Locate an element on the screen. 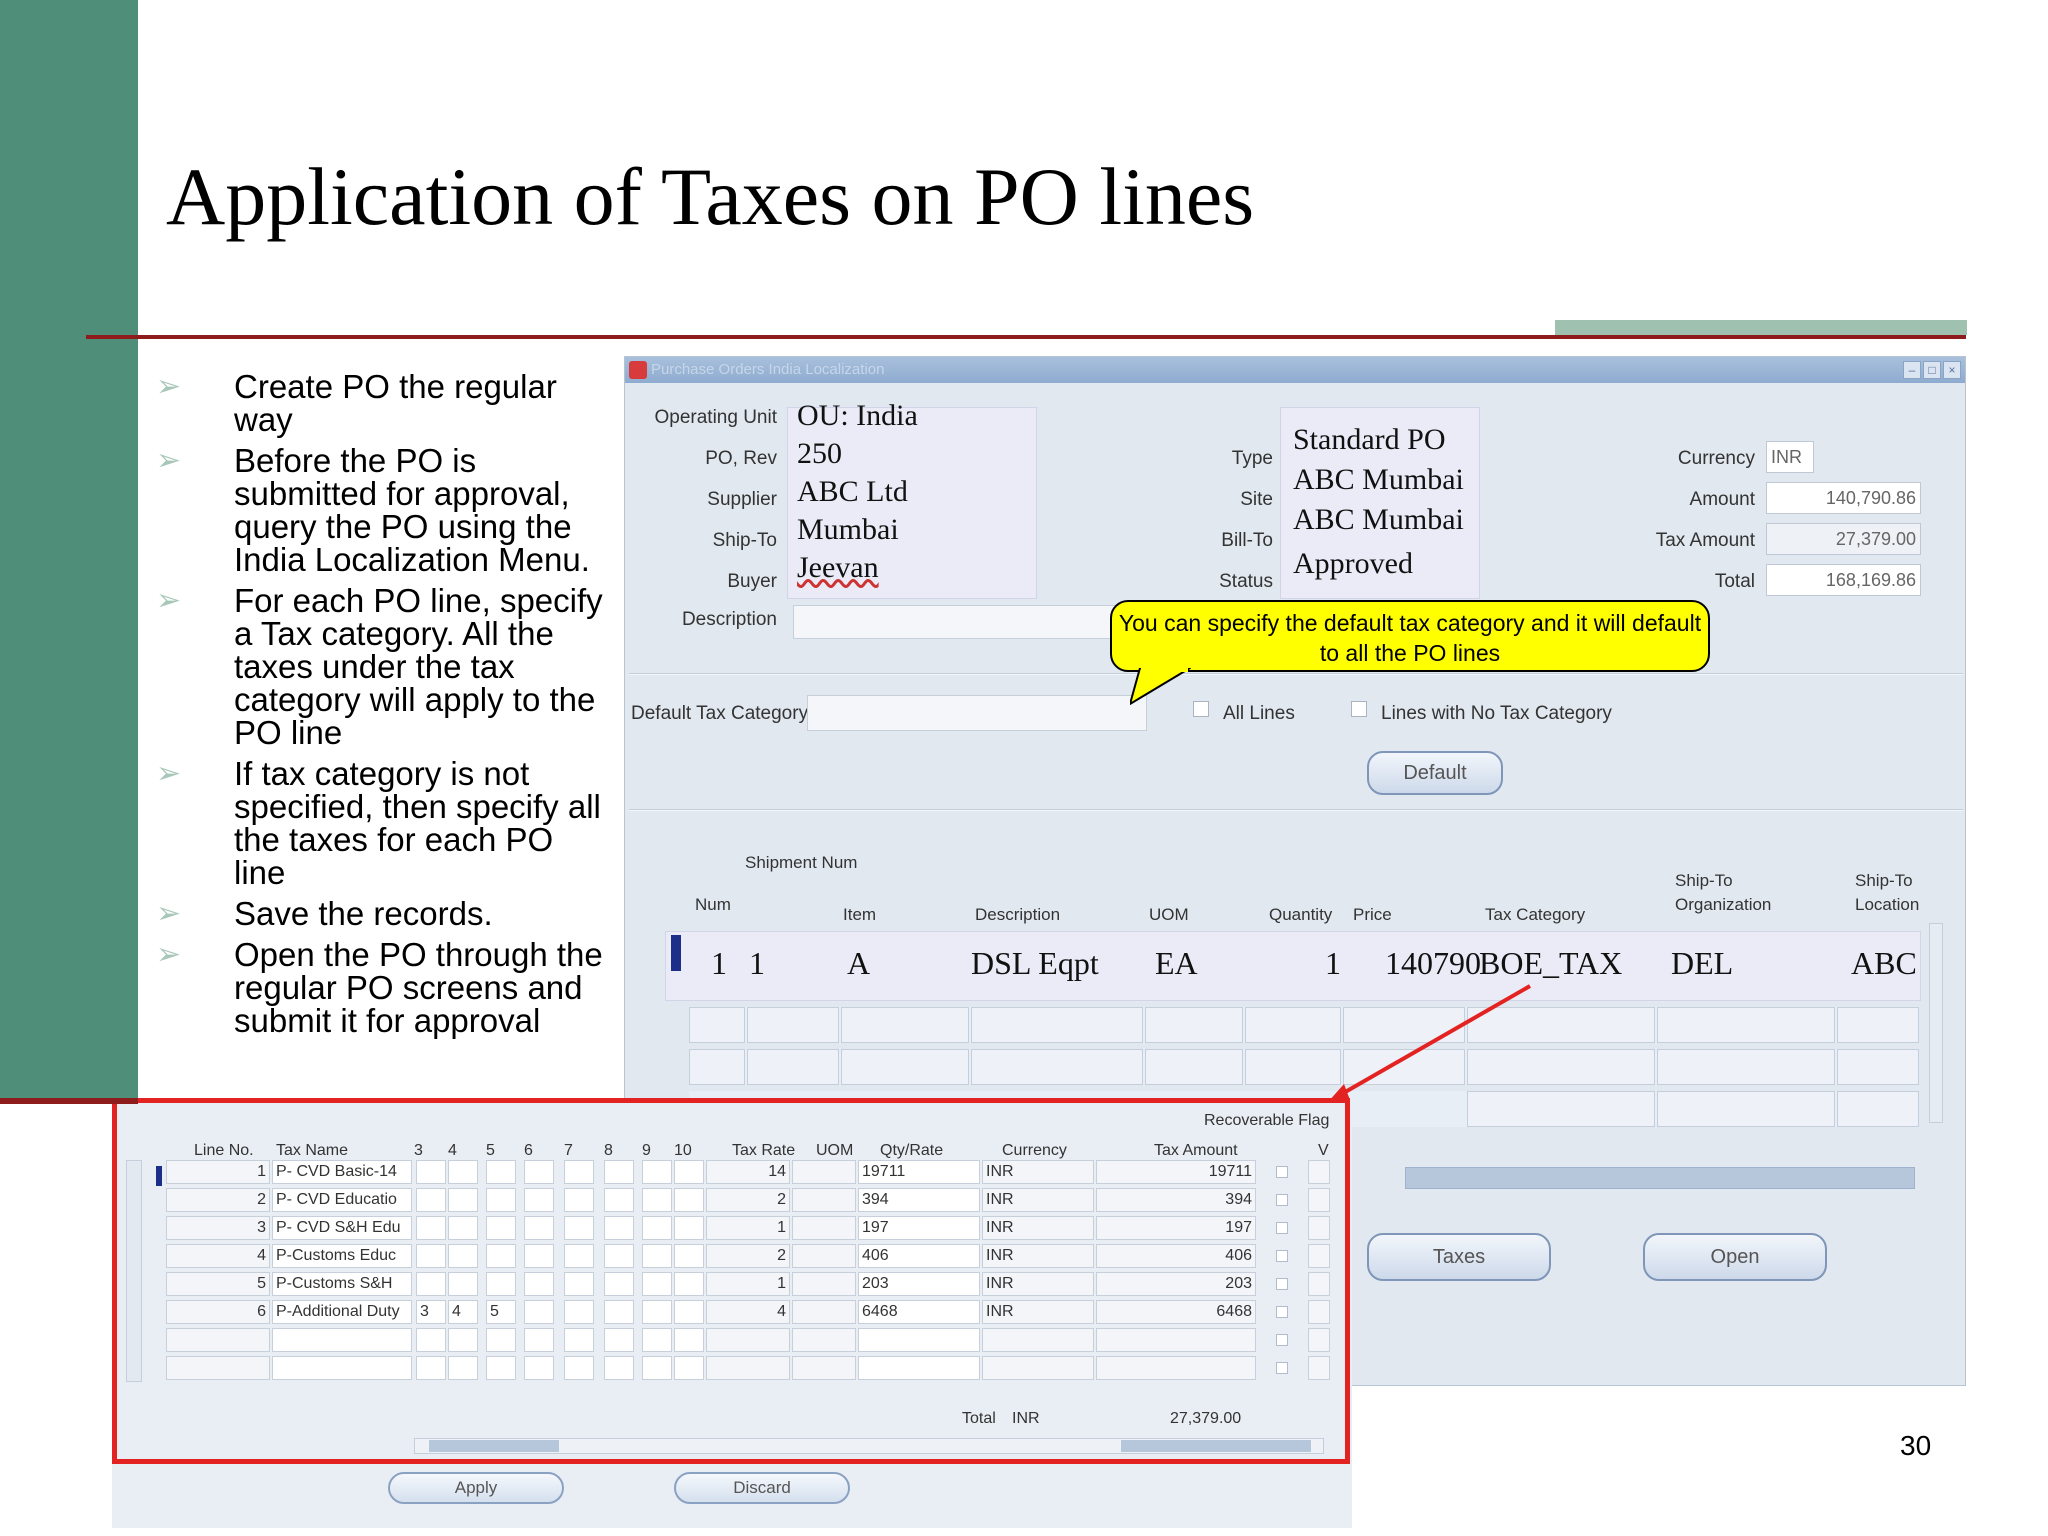 This screenshot has width=2048, height=1536. amount-label: Amount is located at coordinates (1722, 499).